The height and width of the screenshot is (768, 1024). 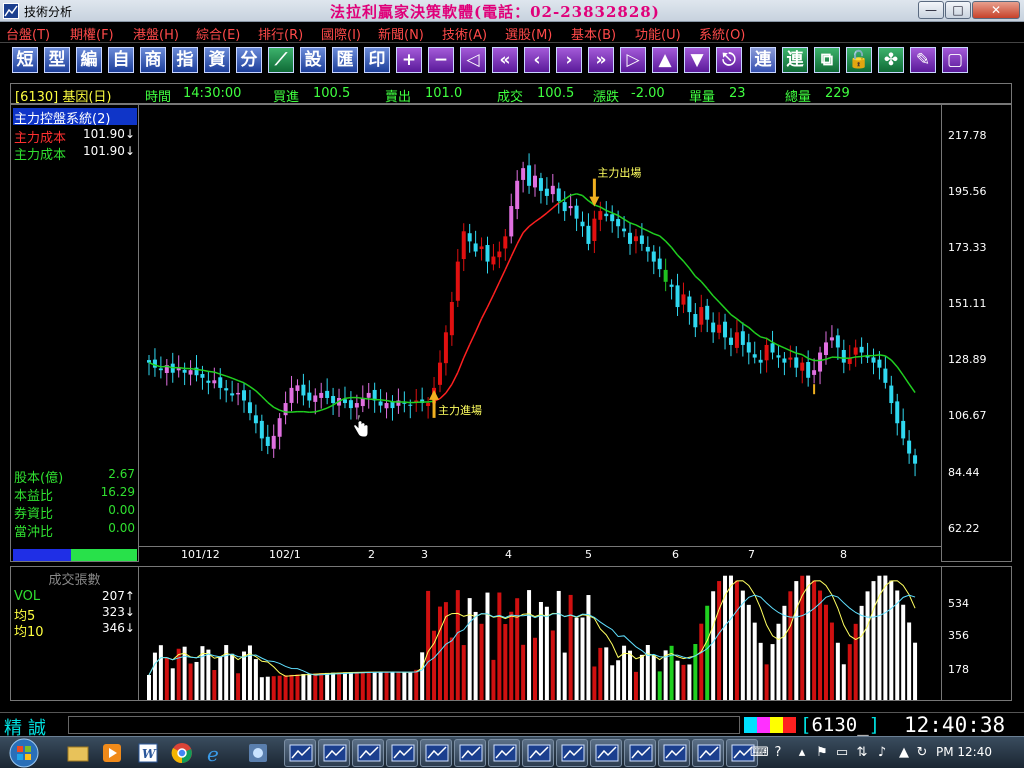 I want to click on link-alt-icon: 連, so click(x=795, y=60).